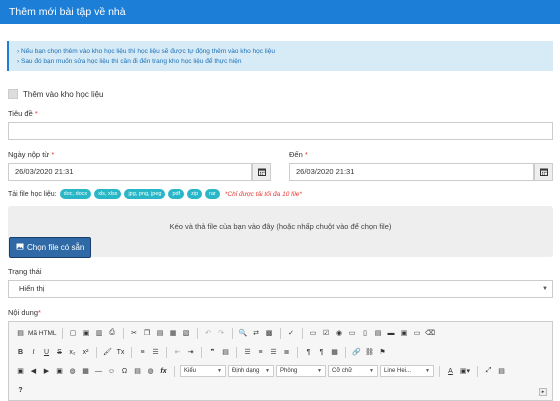 Image resolution: width=560 pixels, height=401 pixels. What do you see at coordinates (212, 194) in the screenshot?
I see `file-type-badge: rar` at bounding box center [212, 194].